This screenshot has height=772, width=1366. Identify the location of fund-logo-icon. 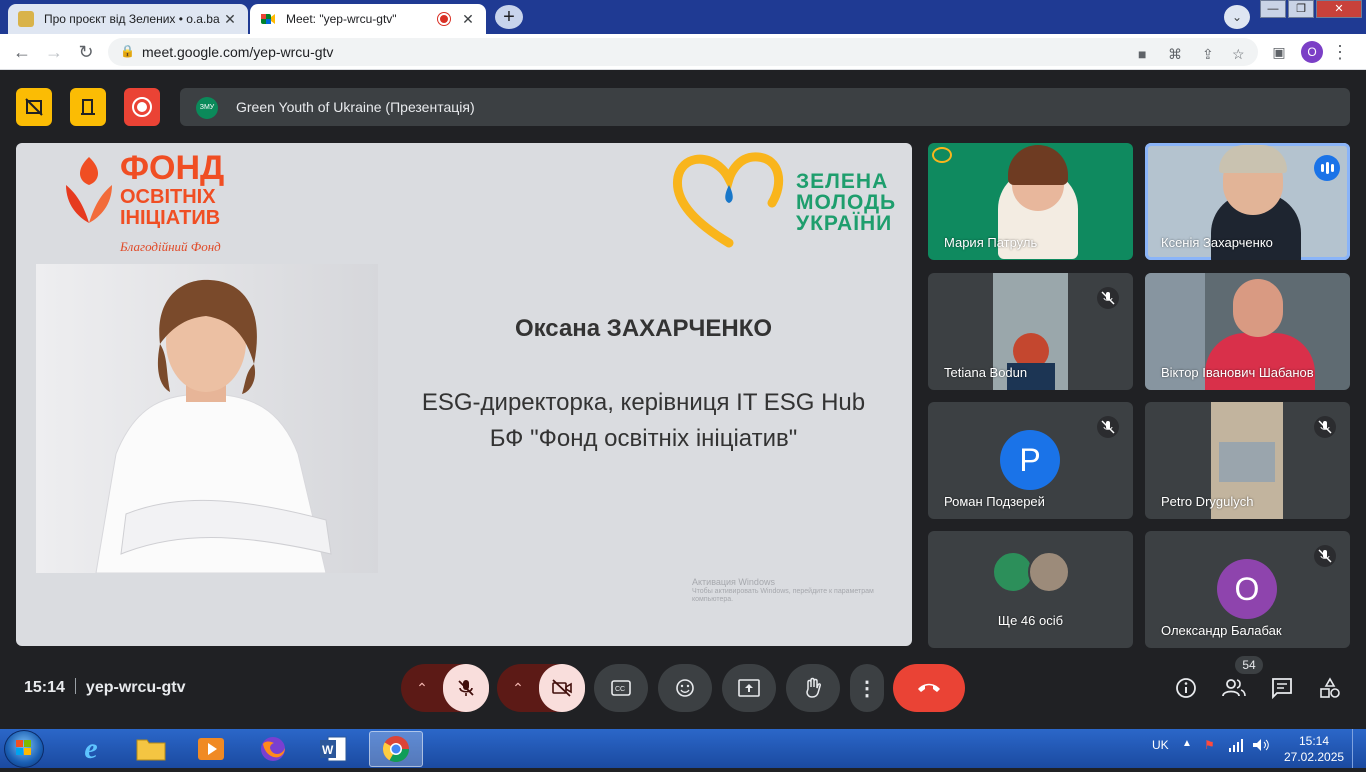
(89, 190).